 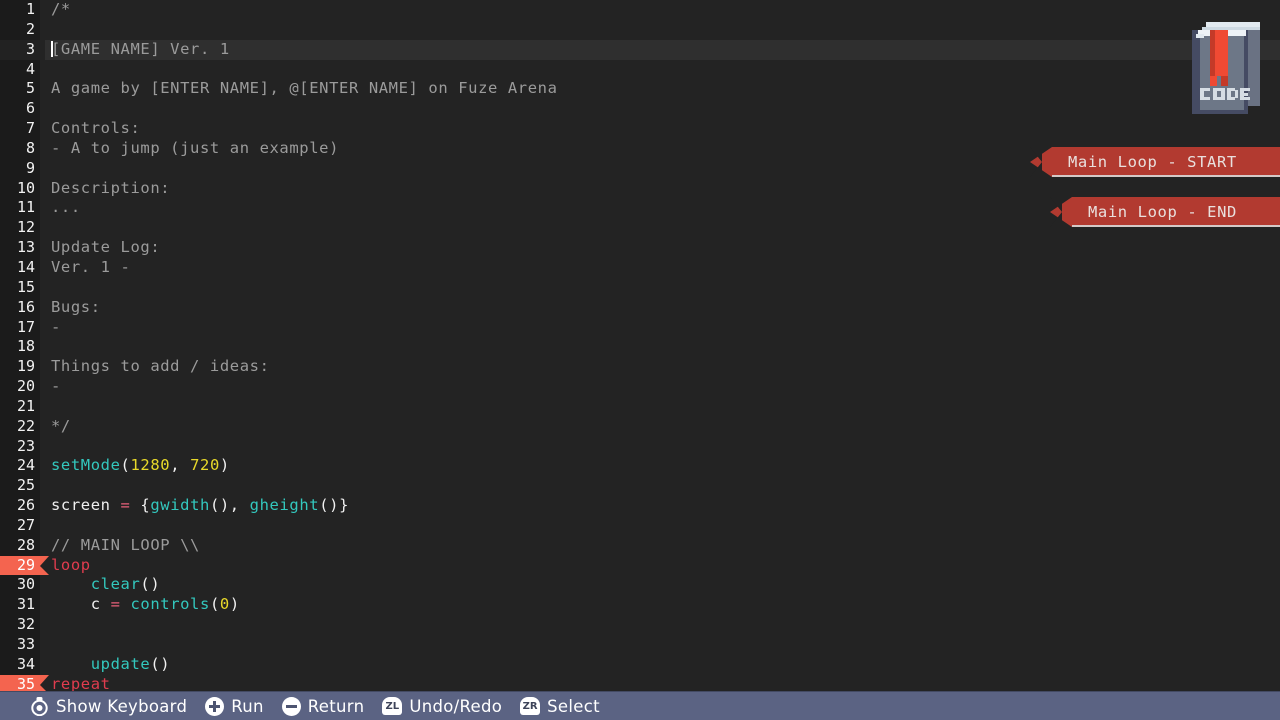 What do you see at coordinates (20, 545) in the screenshot?
I see `line-number: 28` at bounding box center [20, 545].